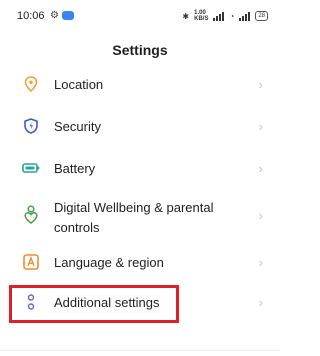 This screenshot has width=320, height=356. Describe the element at coordinates (31, 126) in the screenshot. I see `security-shield-icon` at that location.